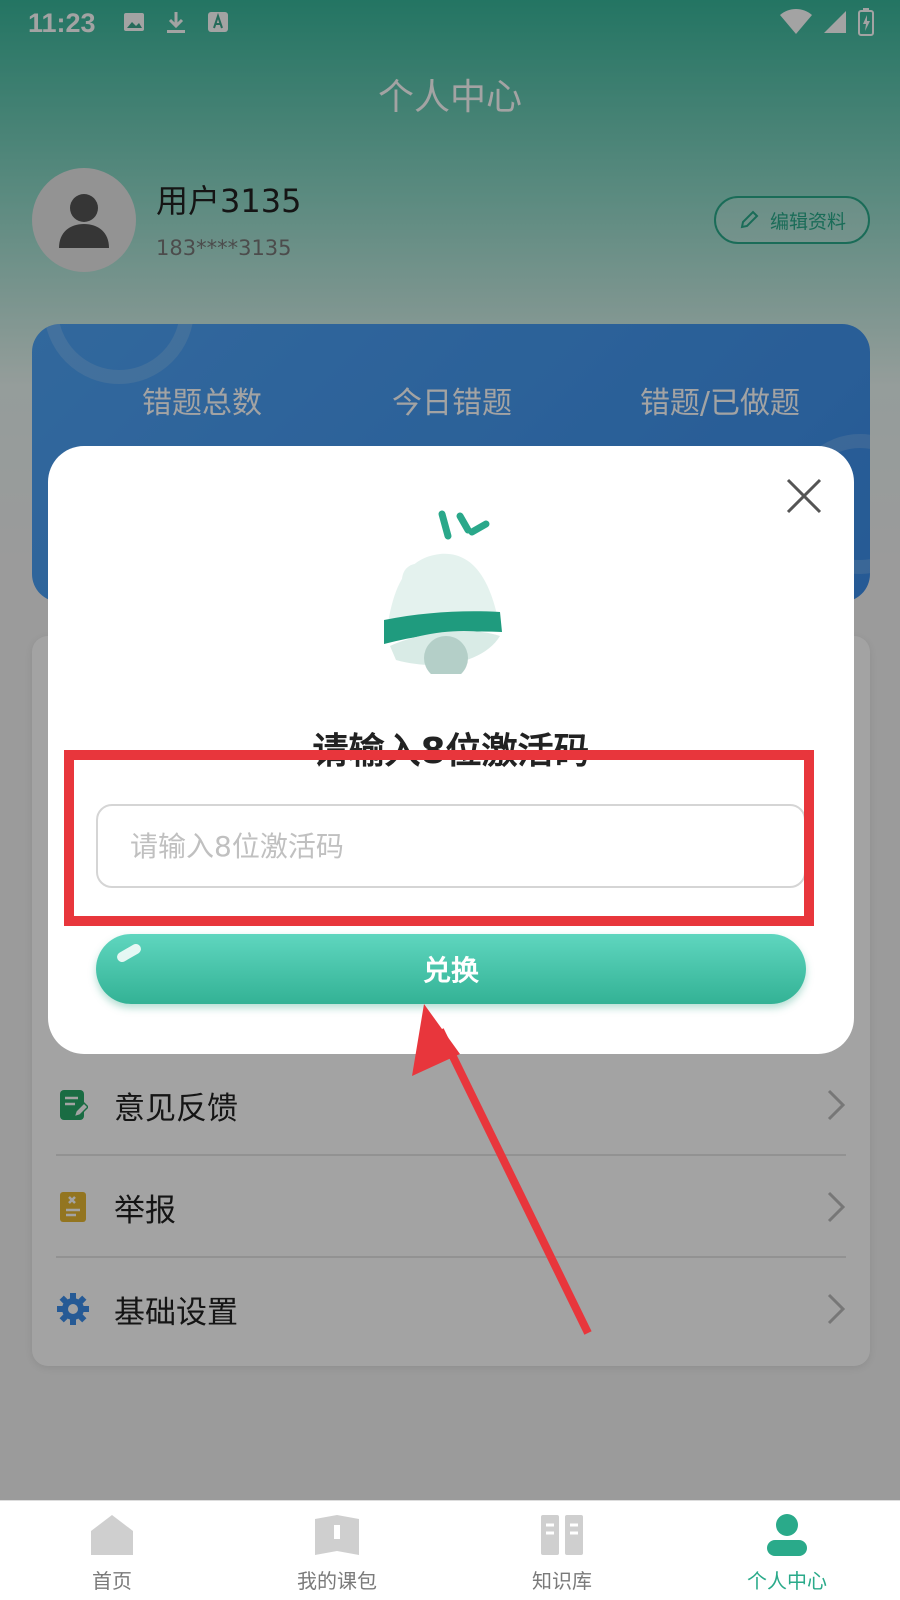 Image resolution: width=900 pixels, height=1600 pixels. Describe the element at coordinates (112, 1535) in the screenshot. I see `home-icon` at that location.